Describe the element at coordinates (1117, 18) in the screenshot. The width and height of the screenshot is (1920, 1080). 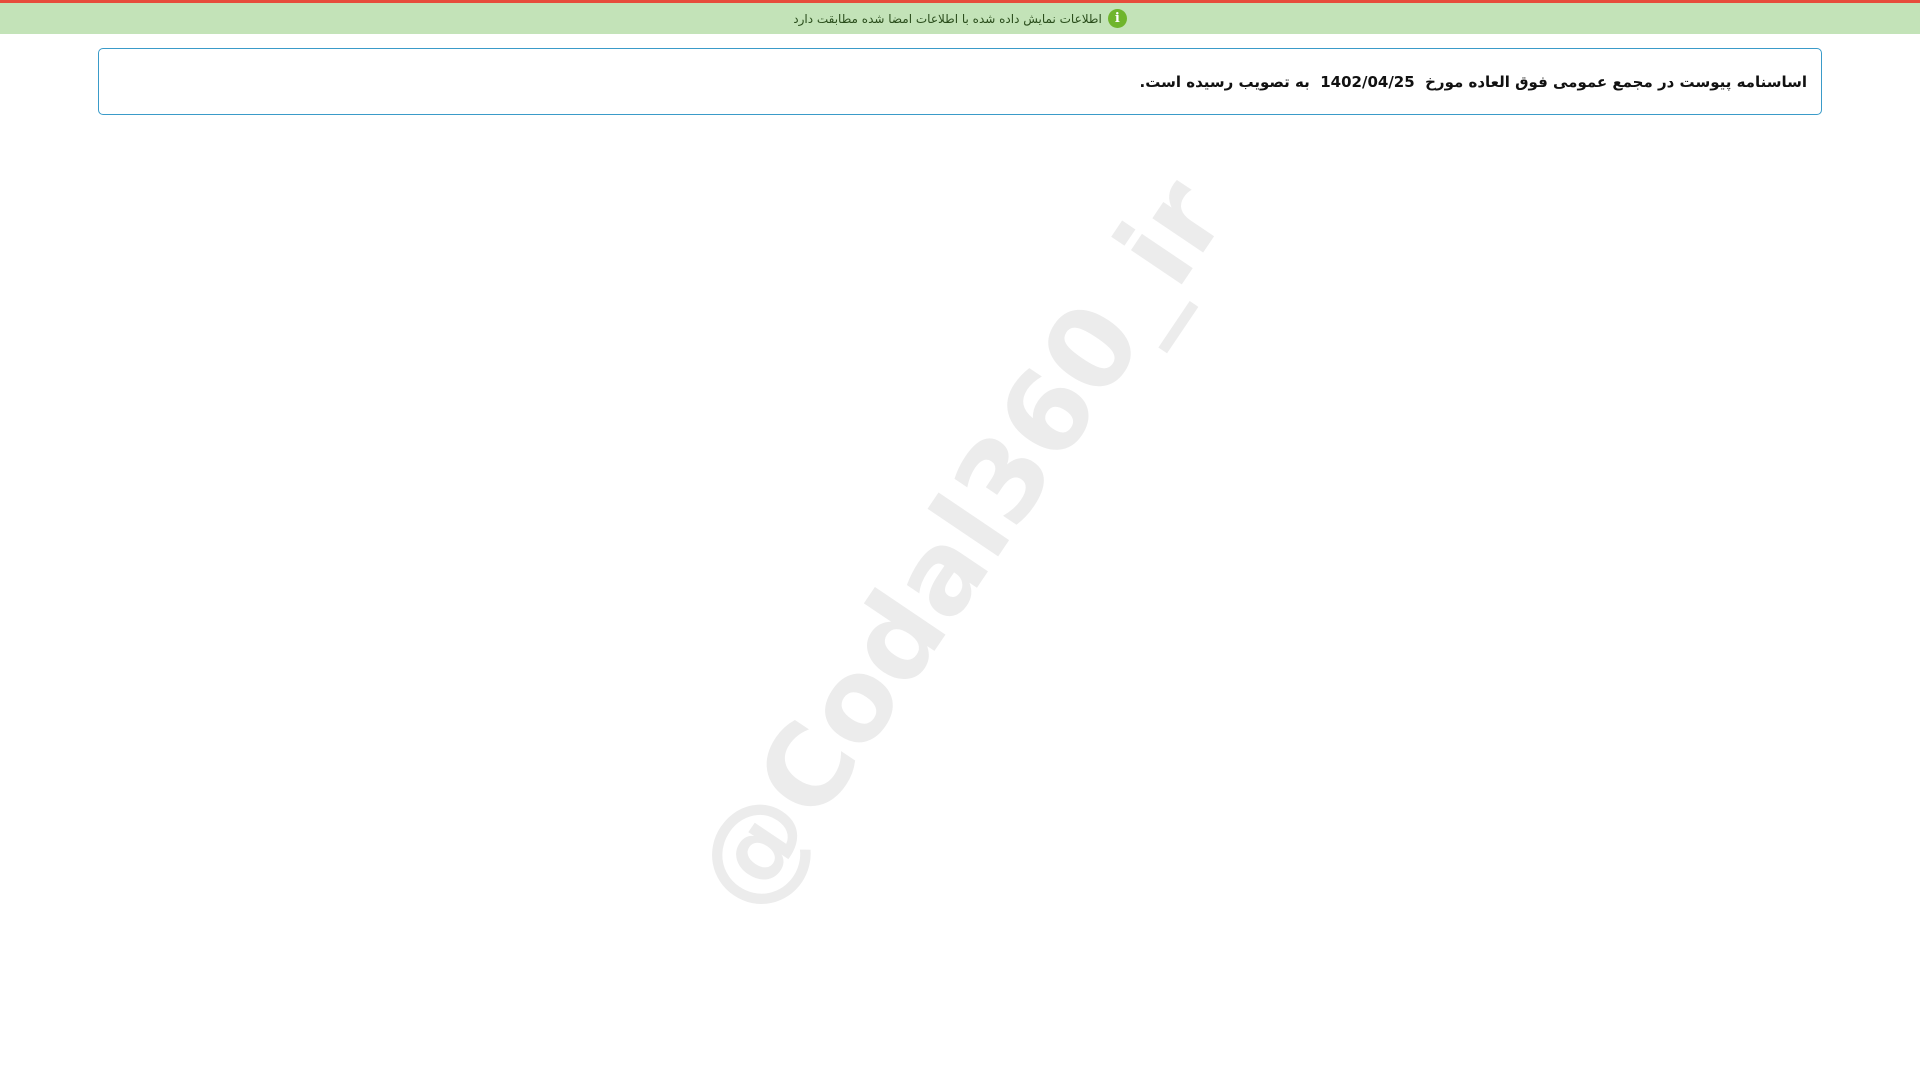
I see `info-icon: i` at that location.